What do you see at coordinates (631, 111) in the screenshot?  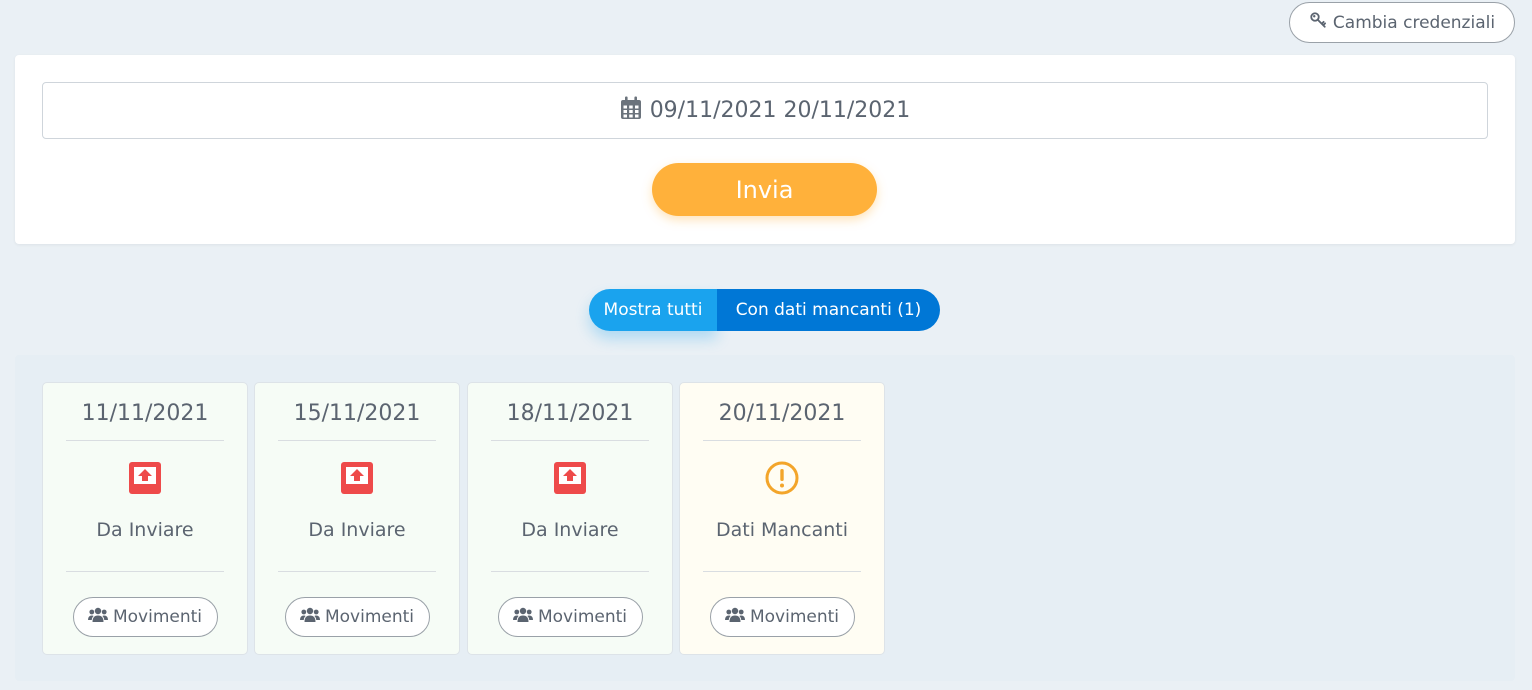 I see `calendar-icon` at bounding box center [631, 111].